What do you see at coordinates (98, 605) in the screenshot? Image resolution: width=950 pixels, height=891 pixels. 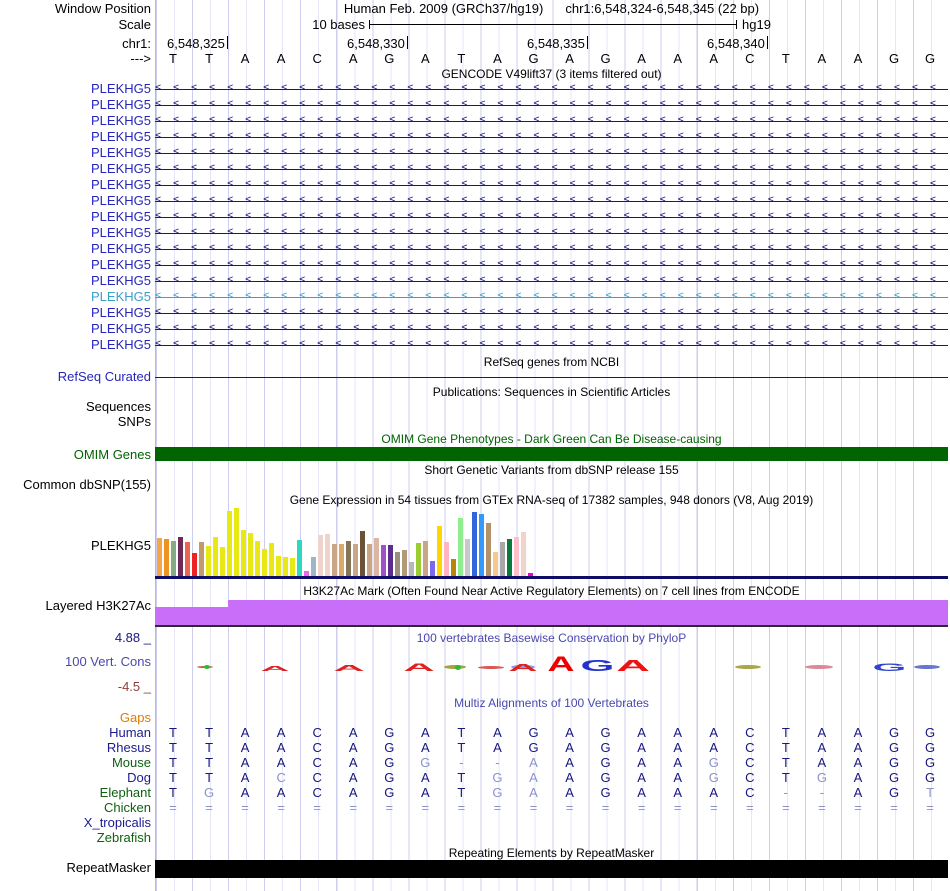 I see `h3k27ac-label: Layered H3K27Ac` at bounding box center [98, 605].